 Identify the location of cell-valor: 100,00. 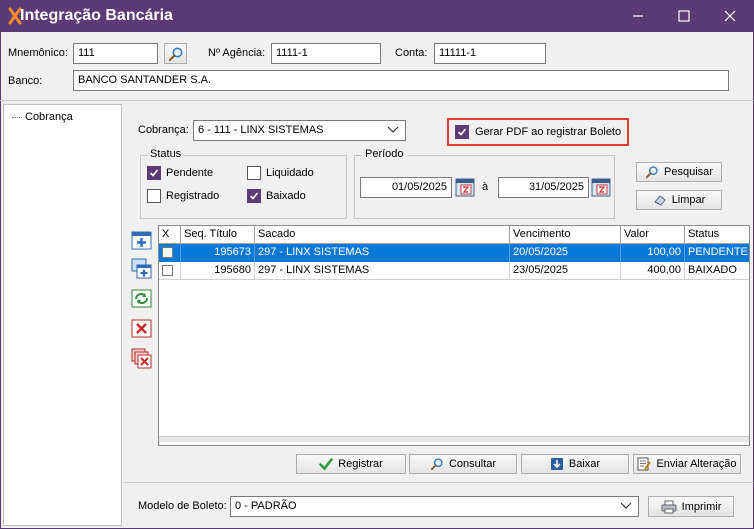
(653, 253).